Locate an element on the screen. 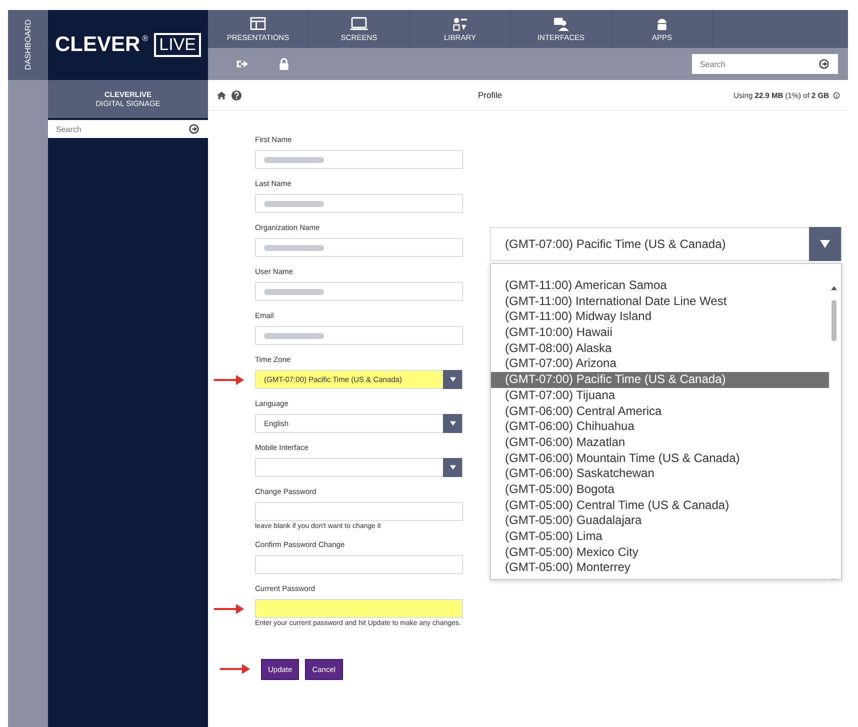 The image size is (858, 727). dropdown-option: (GMT-07:00) Tijuana is located at coordinates (660, 396).